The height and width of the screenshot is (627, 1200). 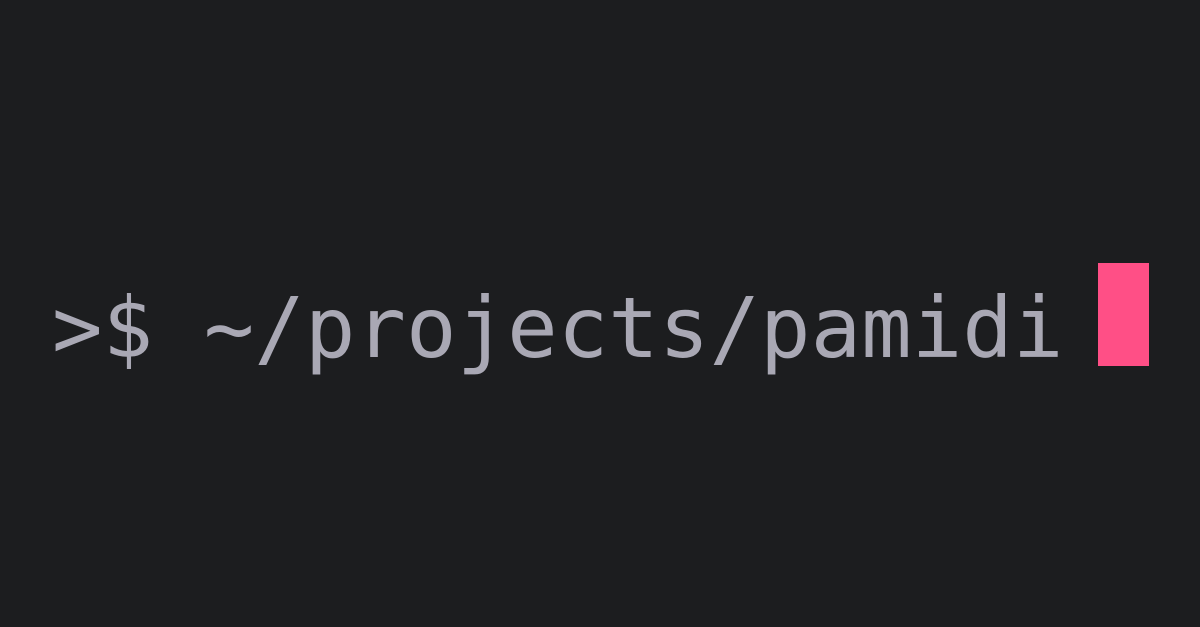 What do you see at coordinates (128, 328) in the screenshot?
I see `prompt-symbol: >$` at bounding box center [128, 328].